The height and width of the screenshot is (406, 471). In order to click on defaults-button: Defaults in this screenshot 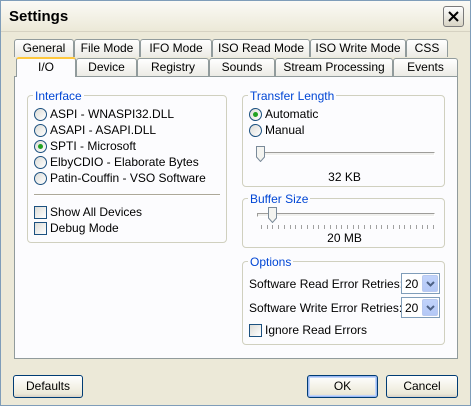, I will do `click(48, 386)`.